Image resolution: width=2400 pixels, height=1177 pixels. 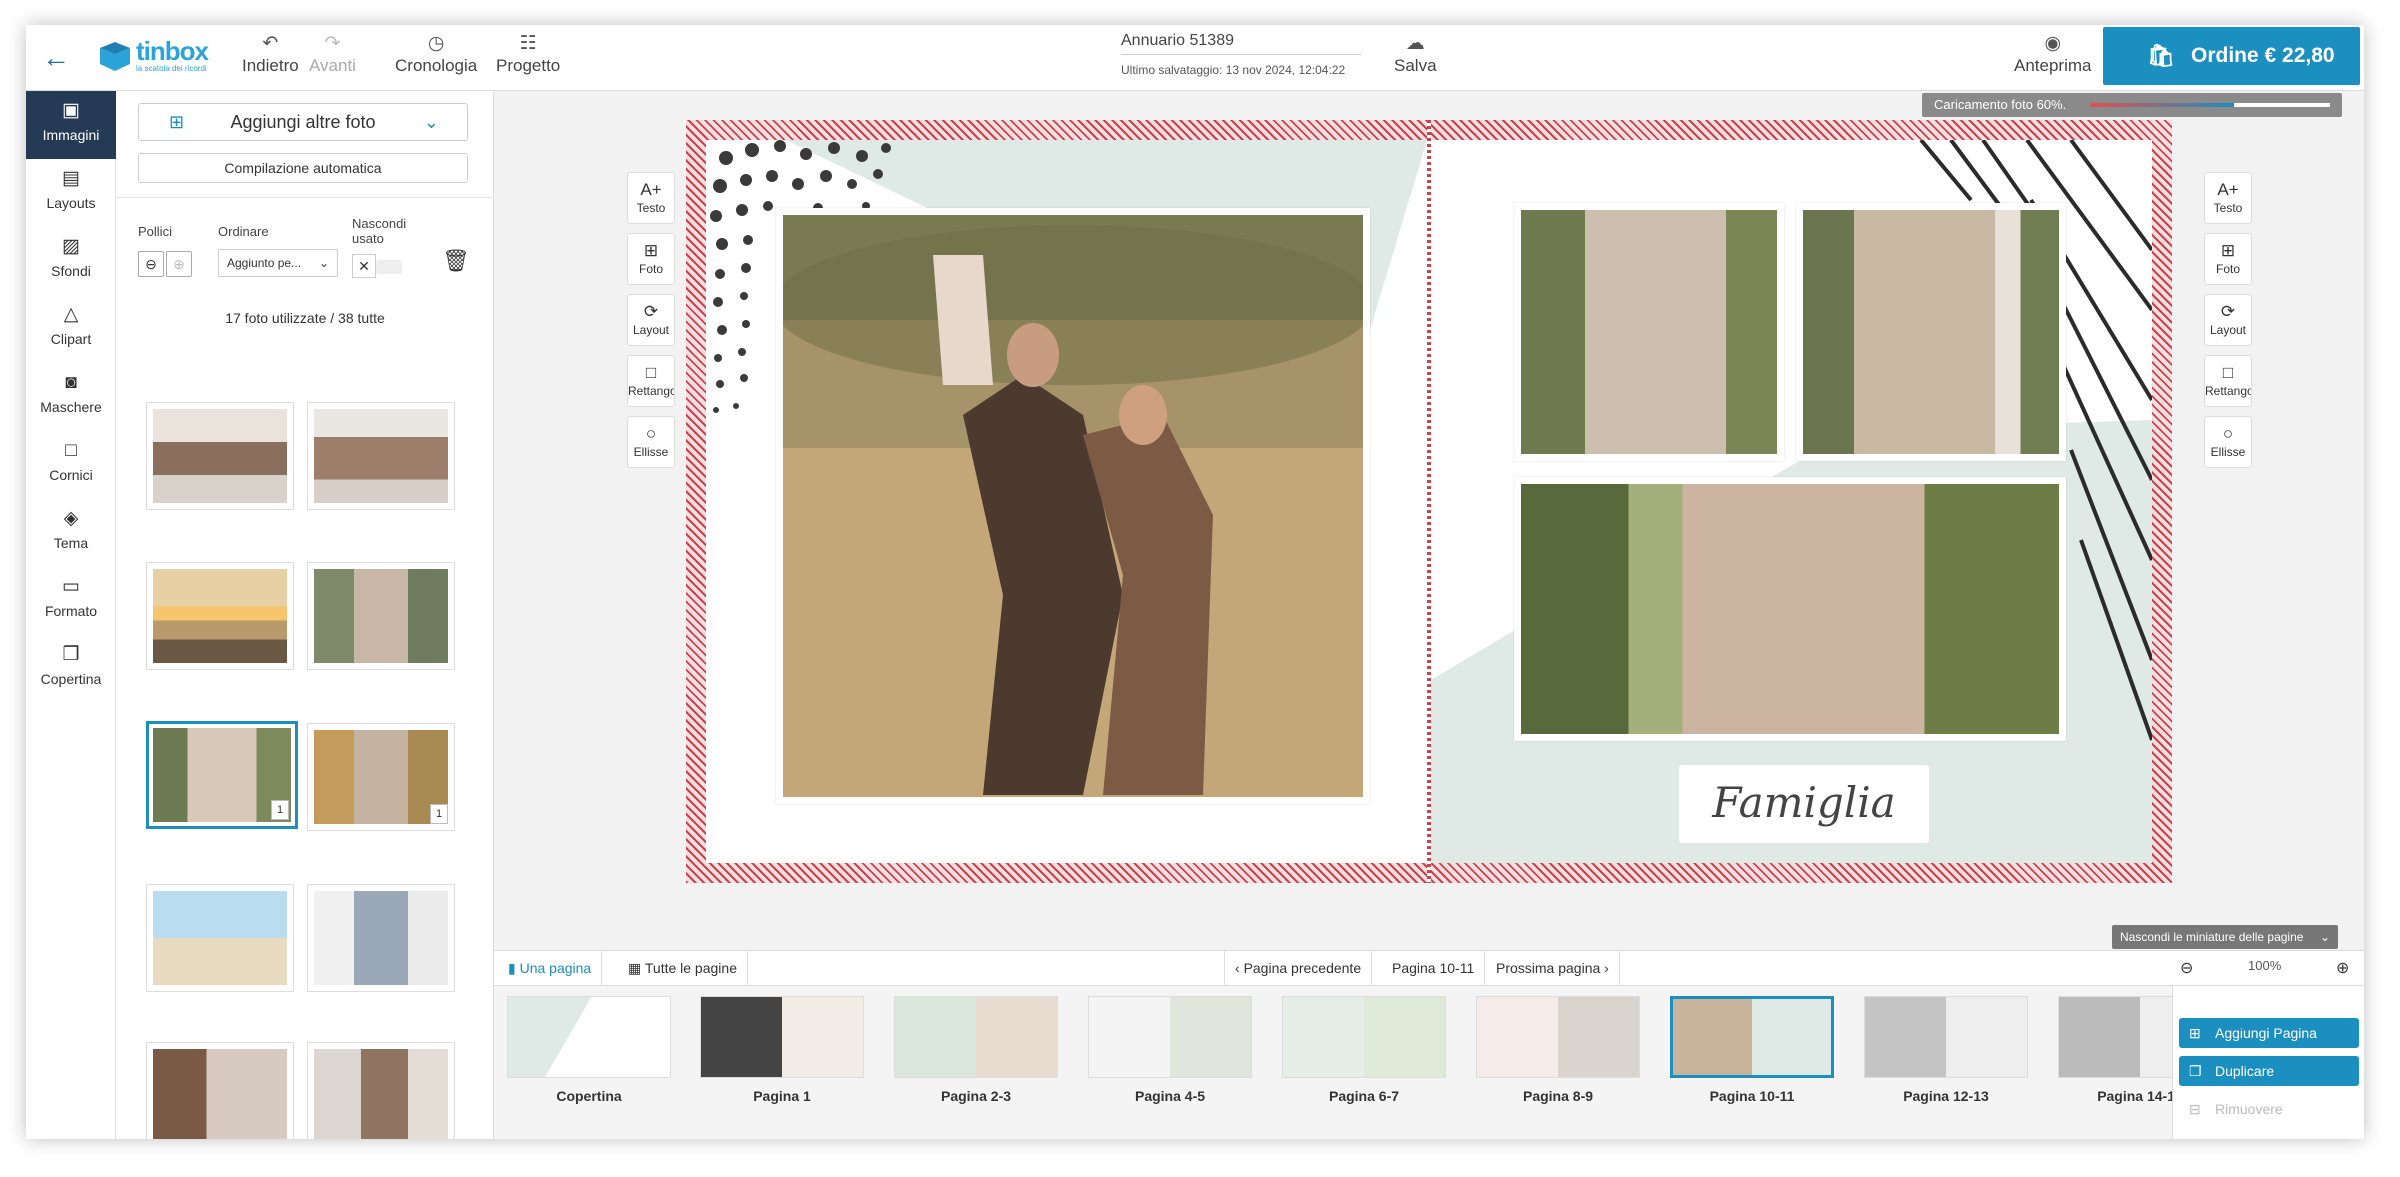 What do you see at coordinates (1804, 804) in the screenshot?
I see `page-caption: Famiglia` at bounding box center [1804, 804].